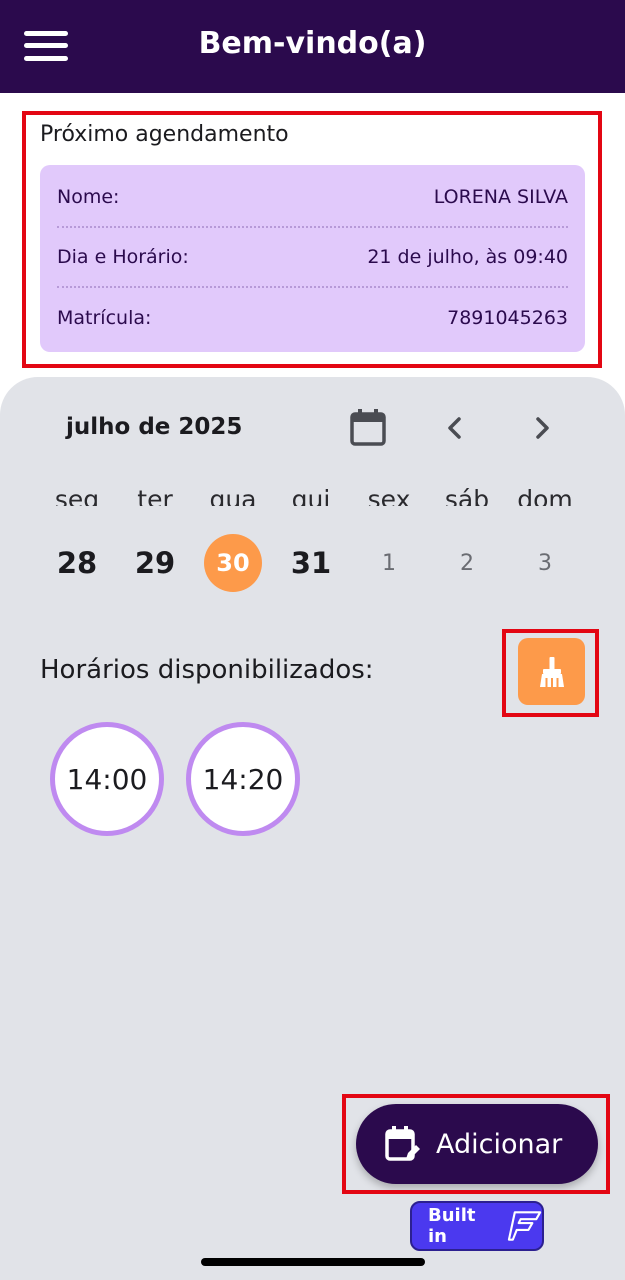 Image resolution: width=625 pixels, height=1280 pixels. I want to click on info-label: Nome:, so click(88, 197).